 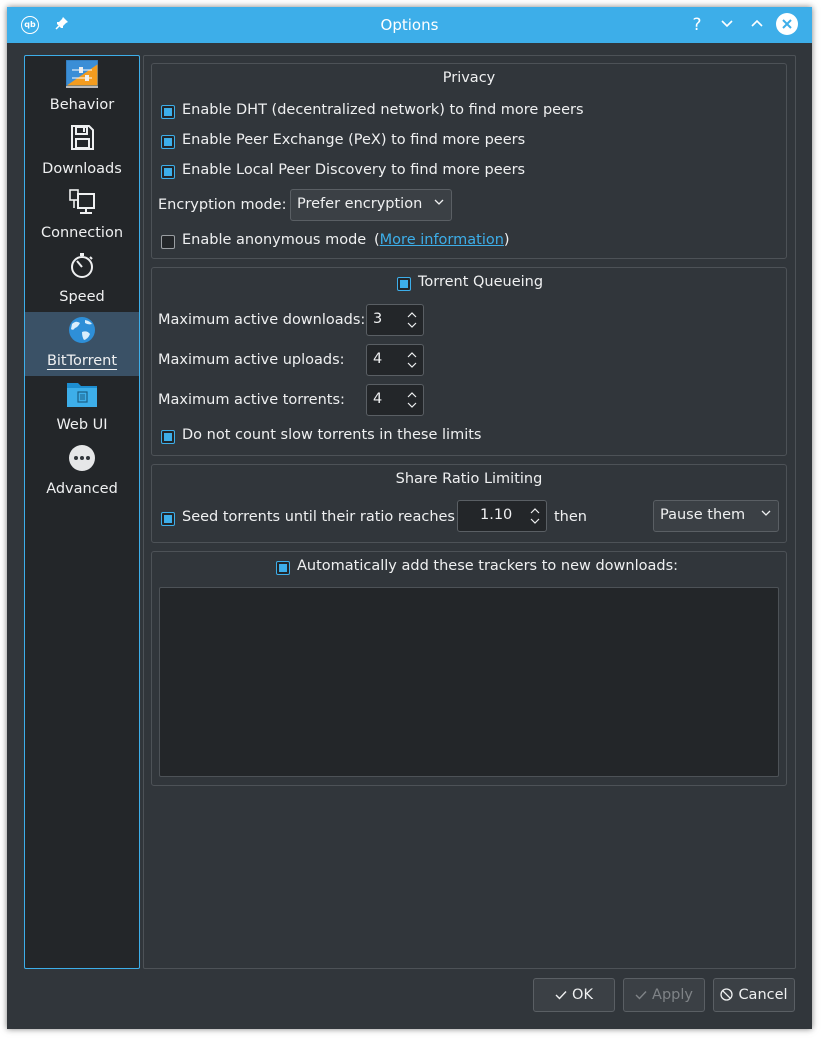 I want to click on sidebar-item-label: Downloads, so click(x=82, y=169).